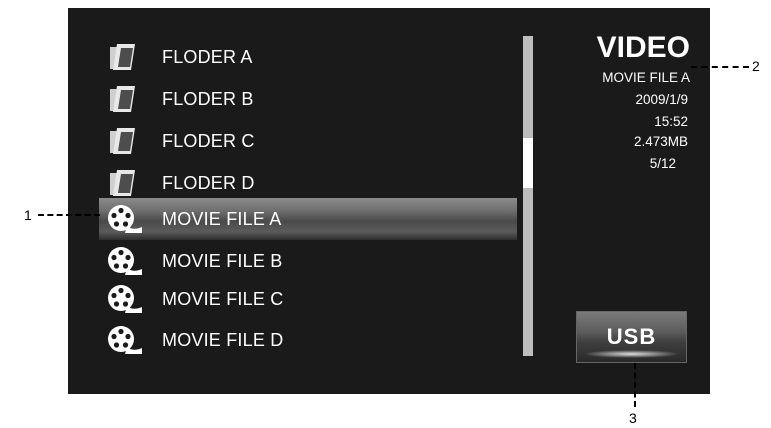  I want to click on info-size: 2.473MB, so click(660, 141).